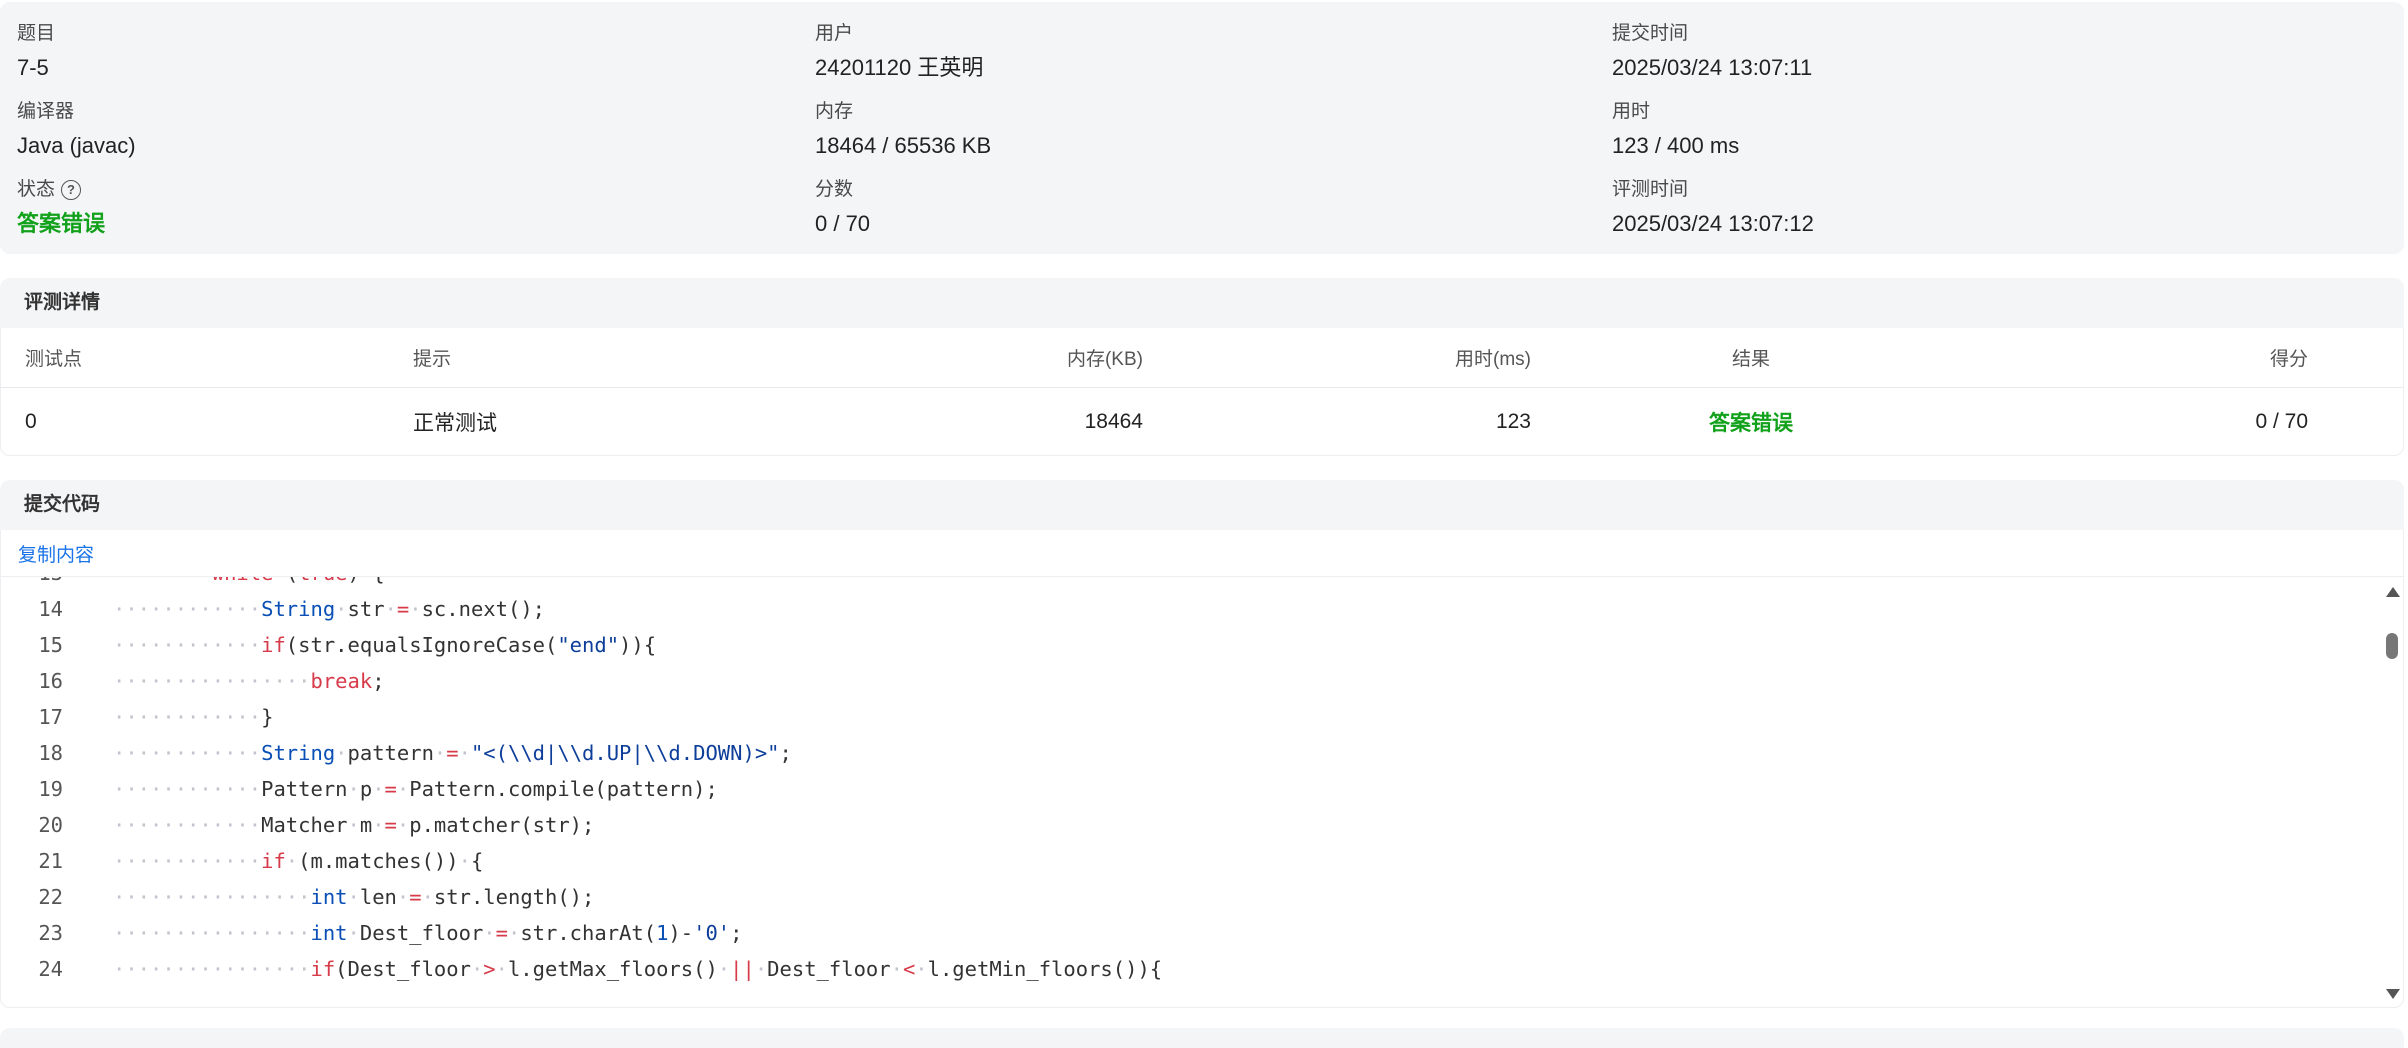  Describe the element at coordinates (834, 33) in the screenshot. I see `info-label: 用户` at that location.